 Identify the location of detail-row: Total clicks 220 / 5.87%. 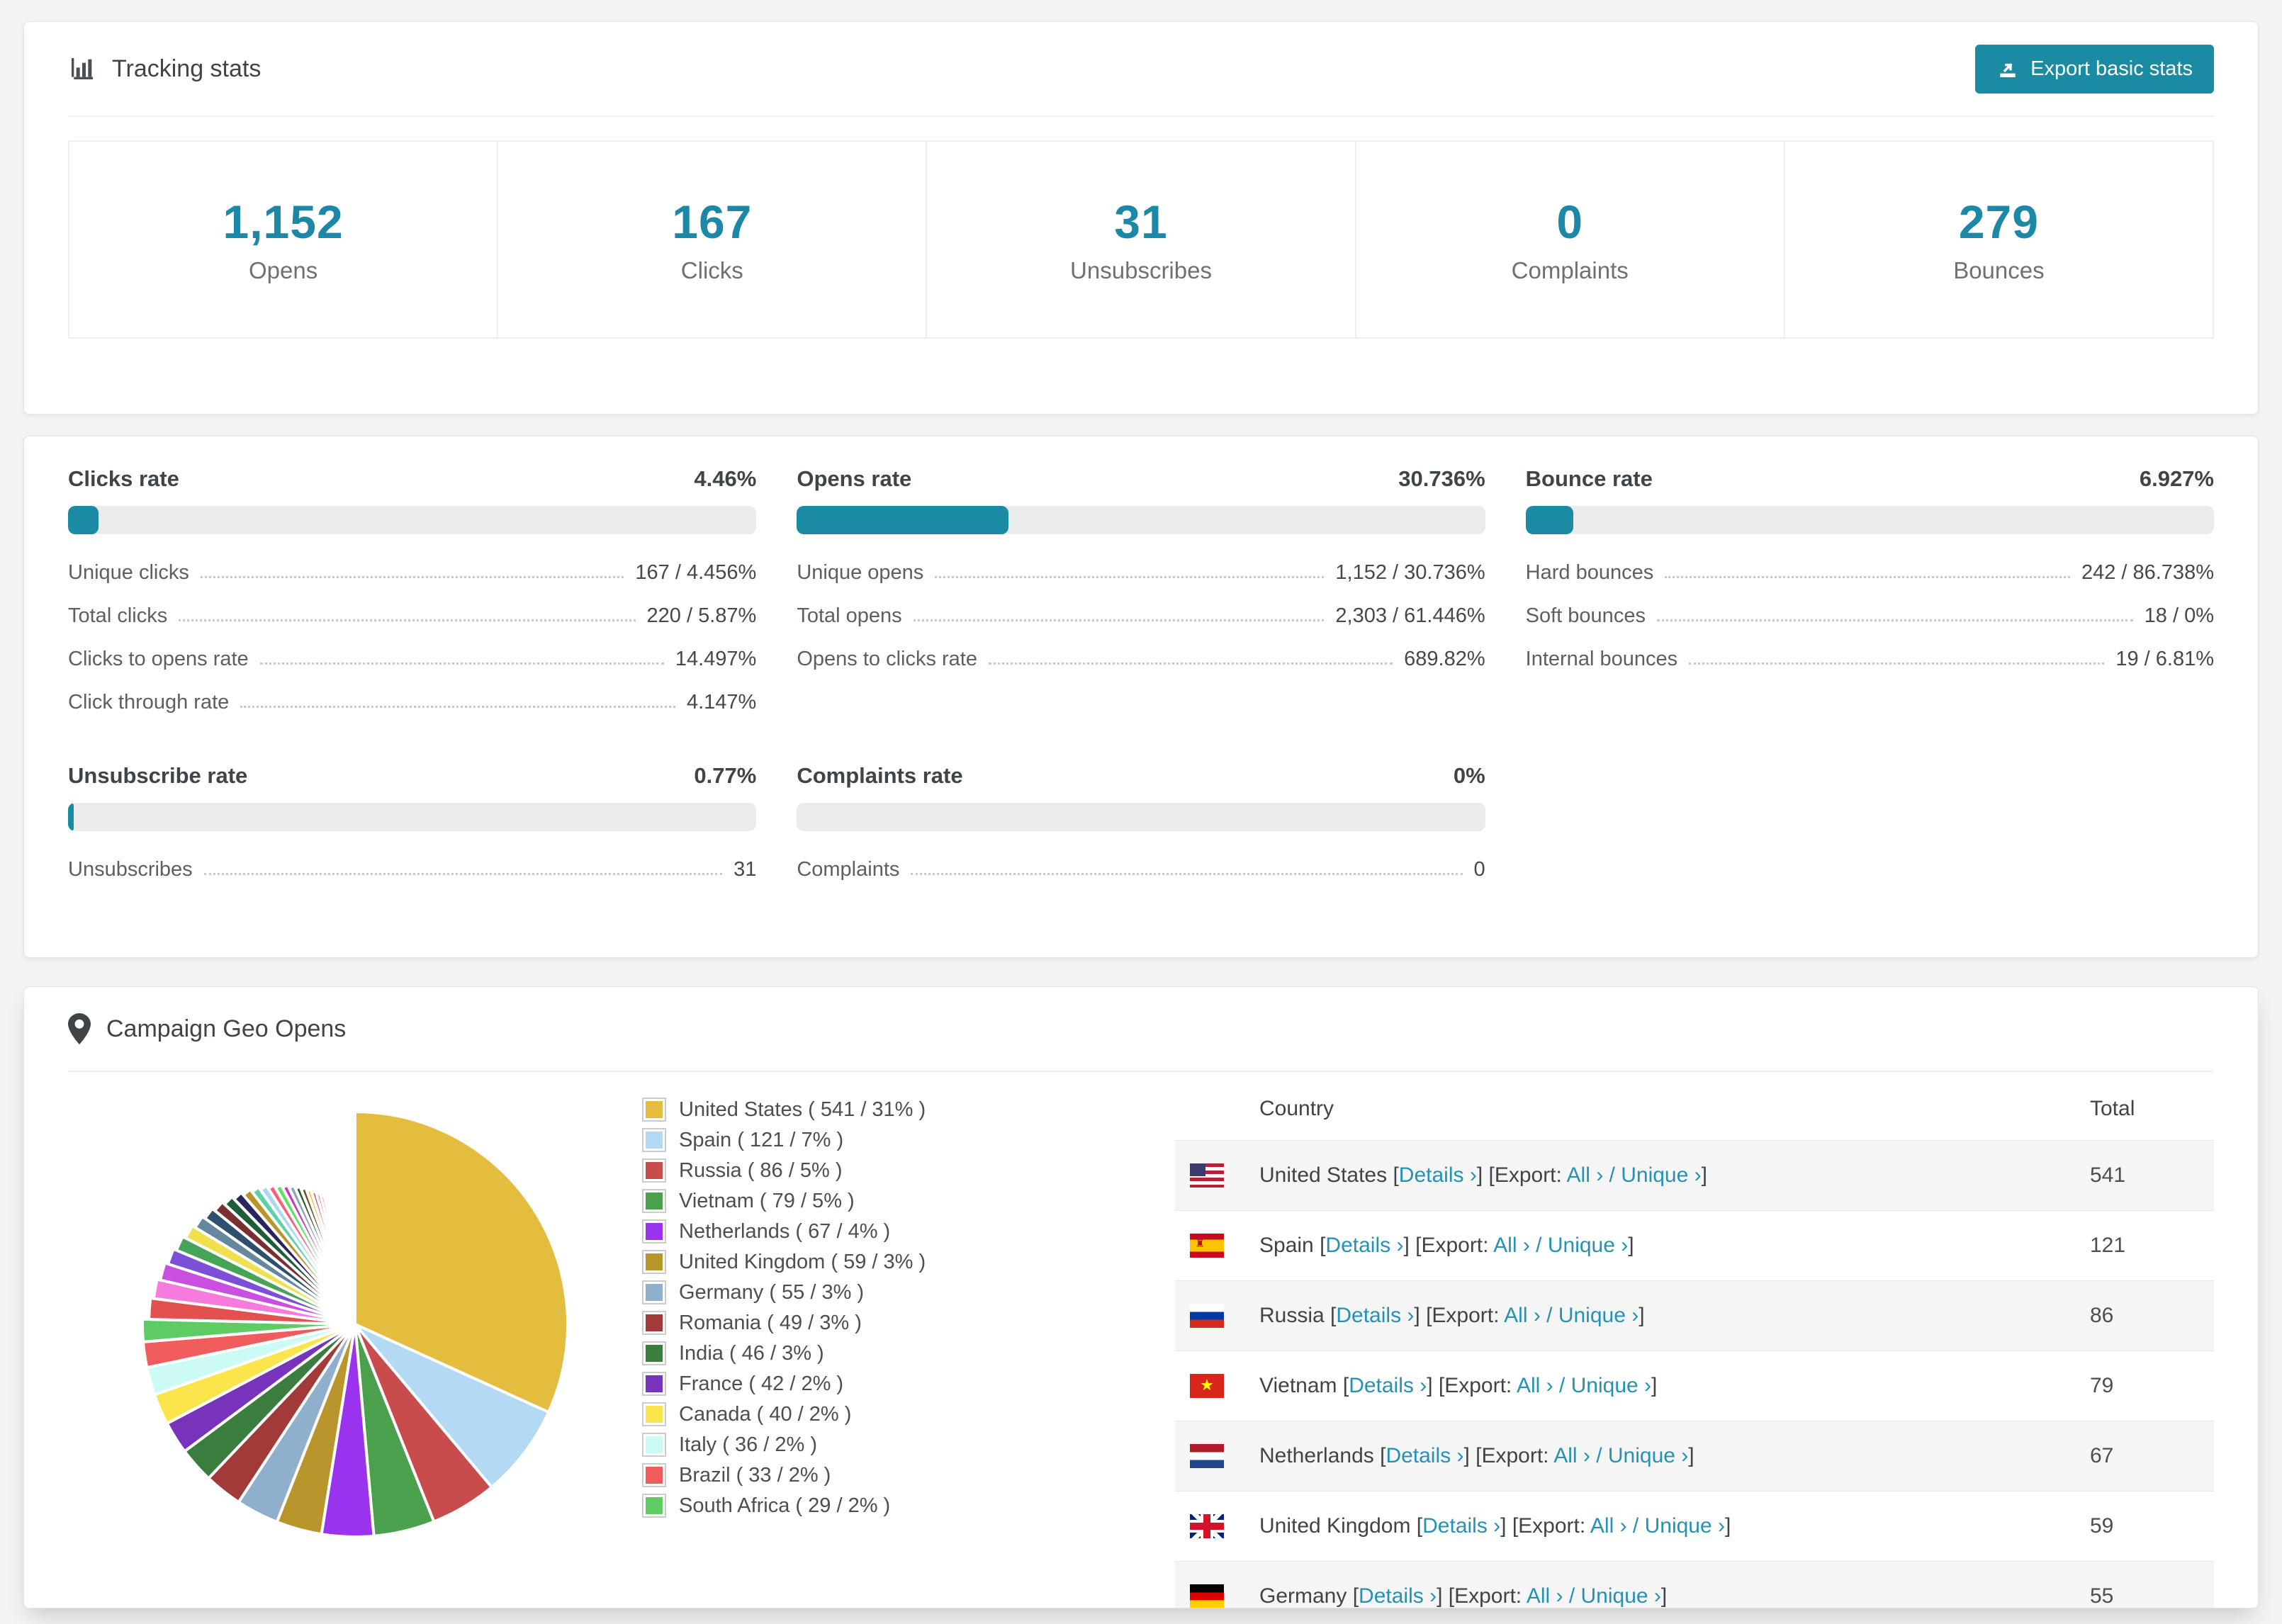
(412, 616).